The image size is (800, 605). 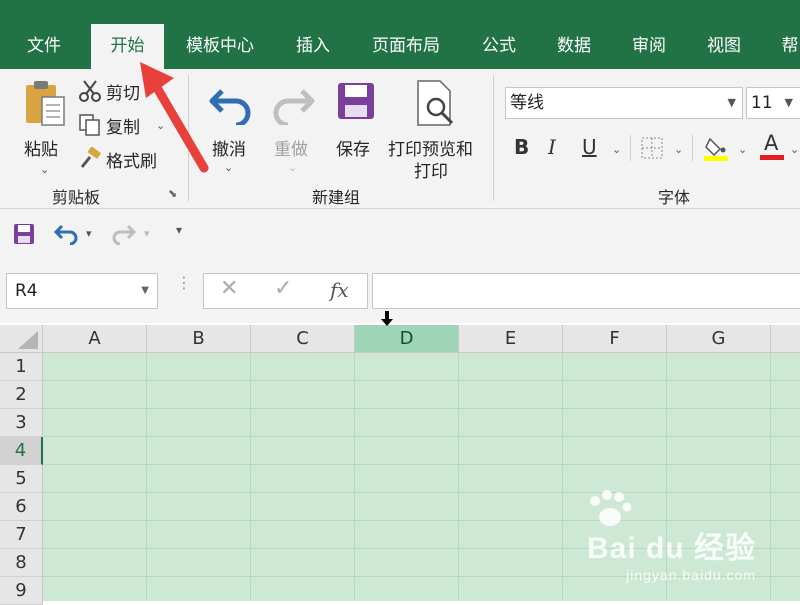 I want to click on print-preview-button: 打印预览和 打印, so click(x=434, y=129).